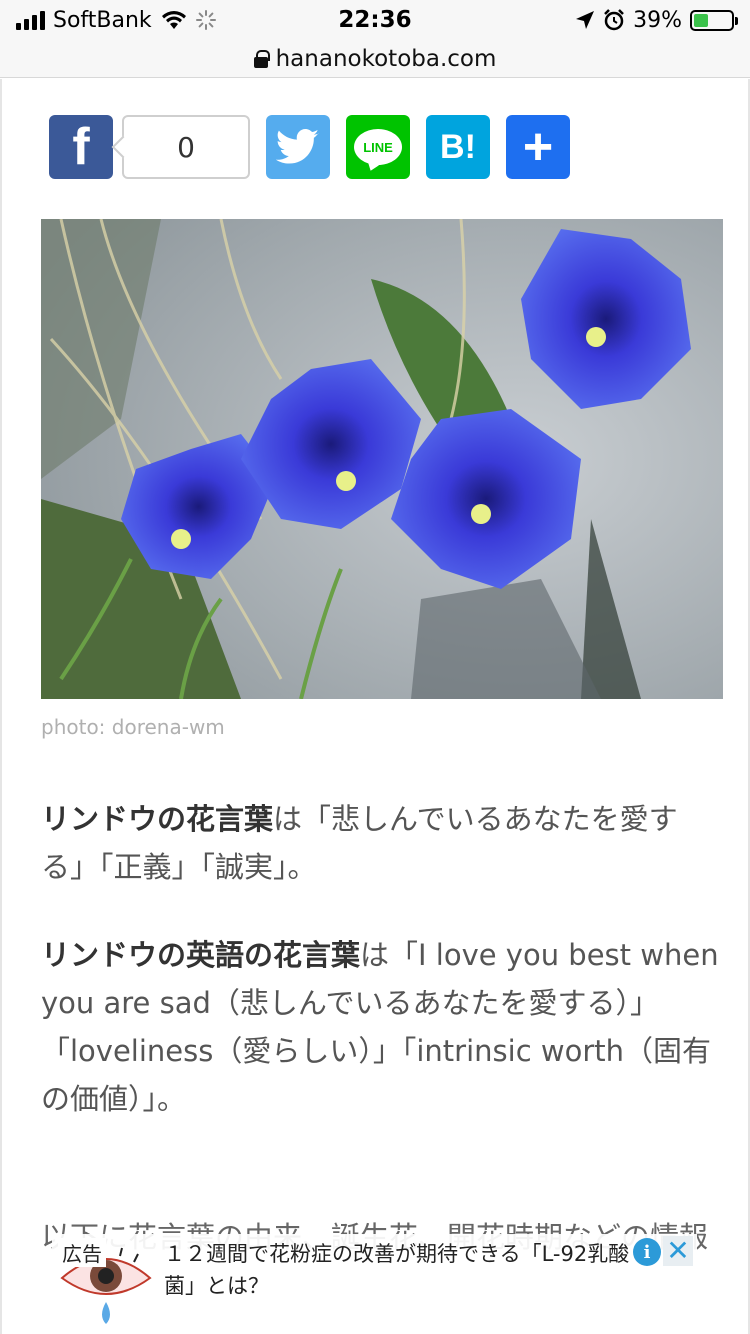 Image resolution: width=750 pixels, height=1334 pixels. What do you see at coordinates (614, 20) in the screenshot?
I see `alarm-icon` at bounding box center [614, 20].